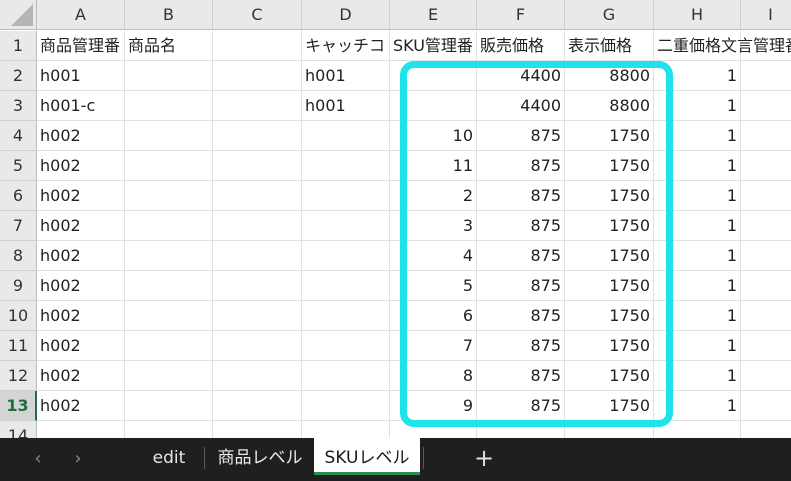  I want to click on cell-g14, so click(609, 429).